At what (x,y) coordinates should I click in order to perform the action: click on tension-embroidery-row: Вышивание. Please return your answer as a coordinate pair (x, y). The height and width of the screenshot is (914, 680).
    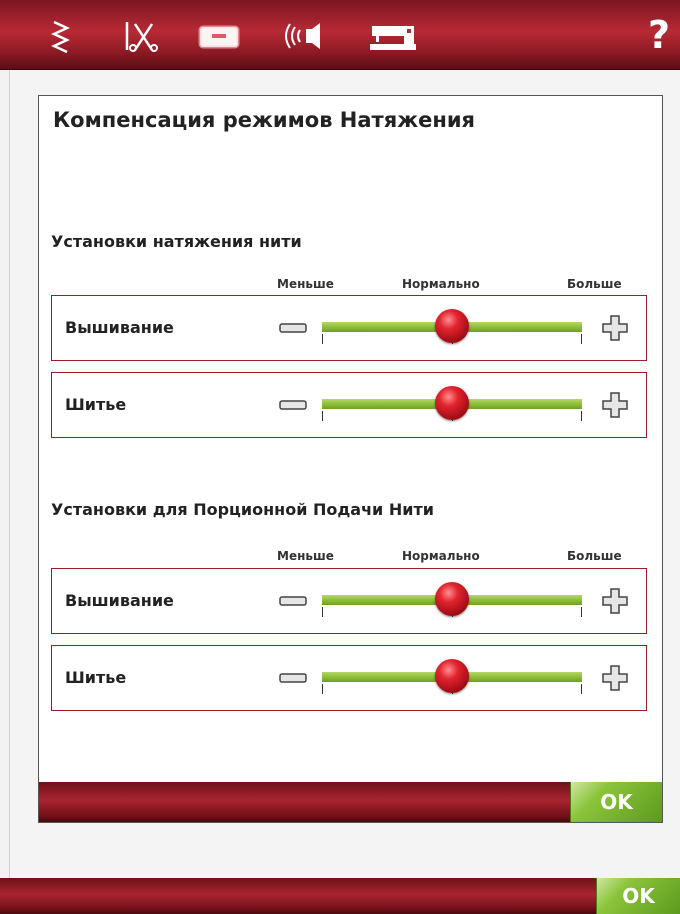
    Looking at the image, I should click on (349, 328).